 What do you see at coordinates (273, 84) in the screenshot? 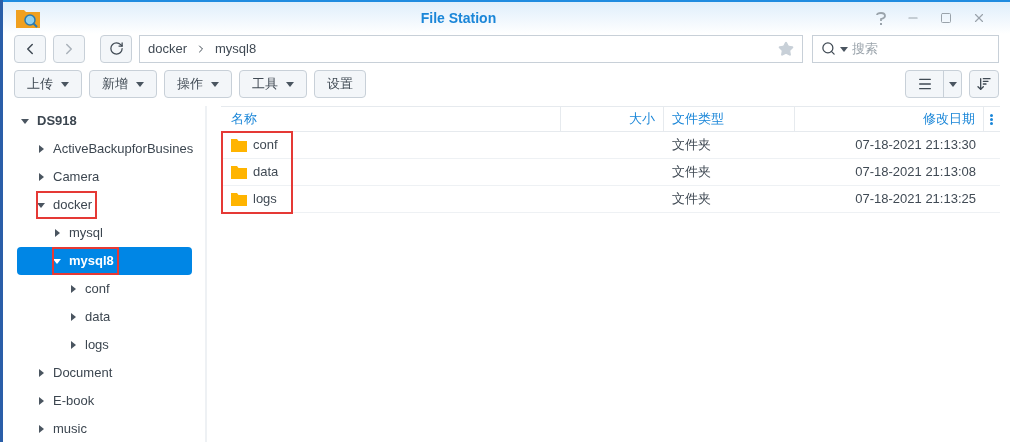
I see `toolbar-button: 工具` at bounding box center [273, 84].